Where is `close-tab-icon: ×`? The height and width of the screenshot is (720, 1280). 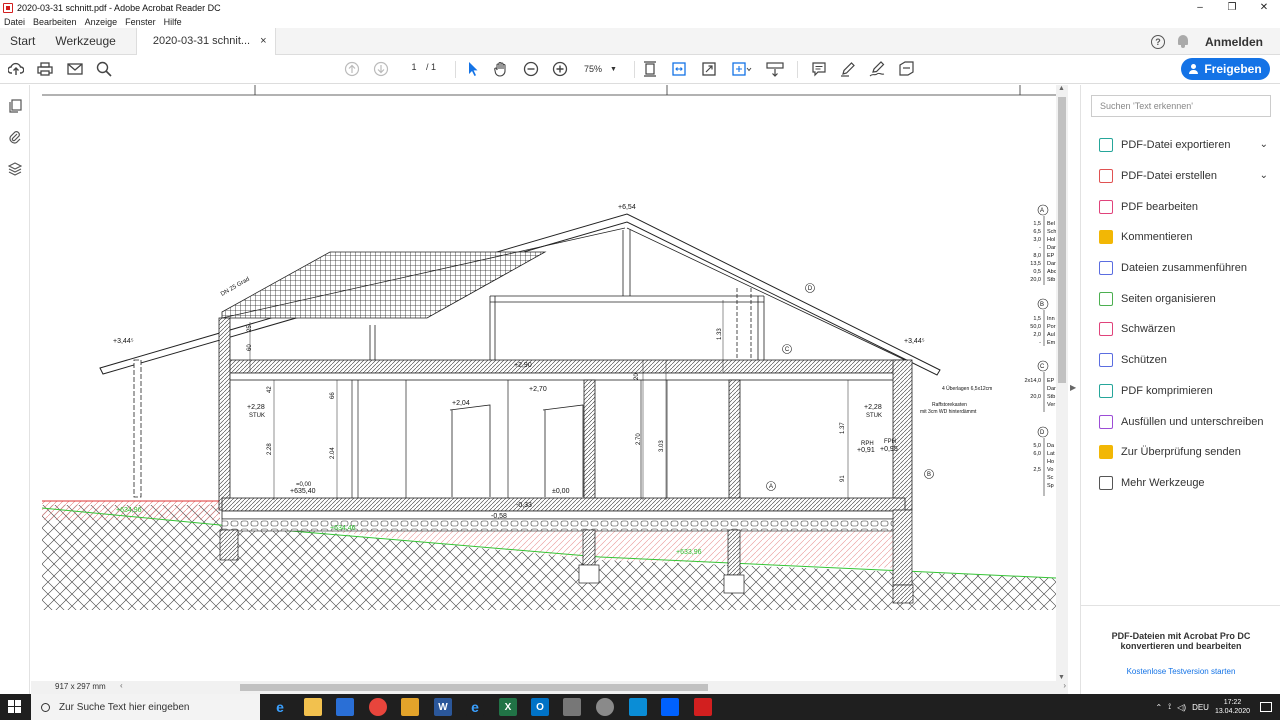 close-tab-icon: × is located at coordinates (263, 41).